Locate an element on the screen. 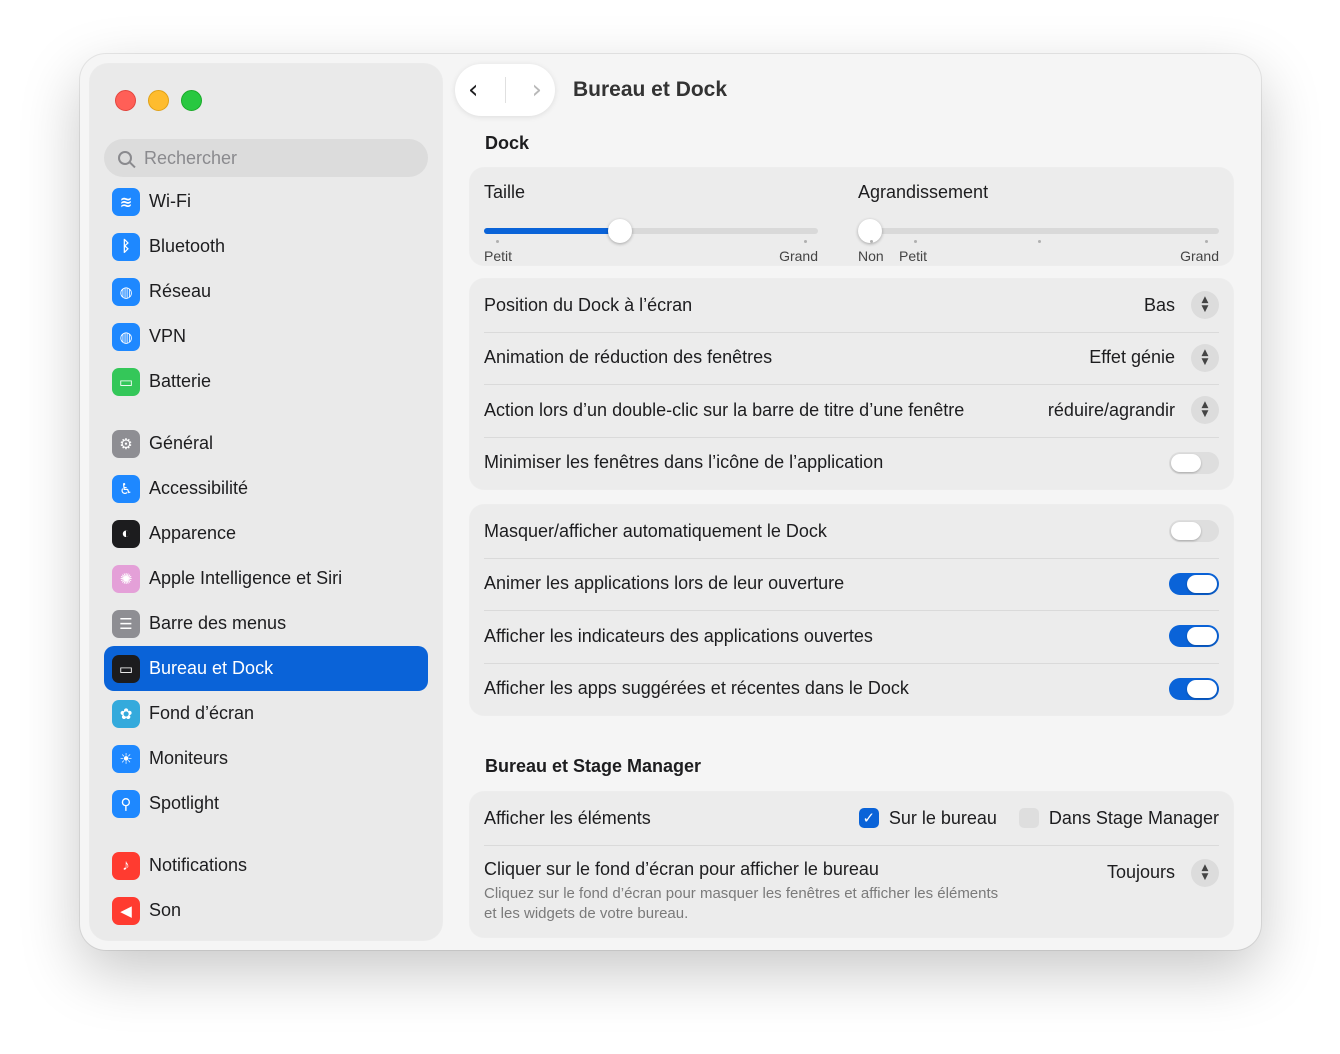 The width and height of the screenshot is (1340, 1054). size-label: Taille is located at coordinates (505, 192).